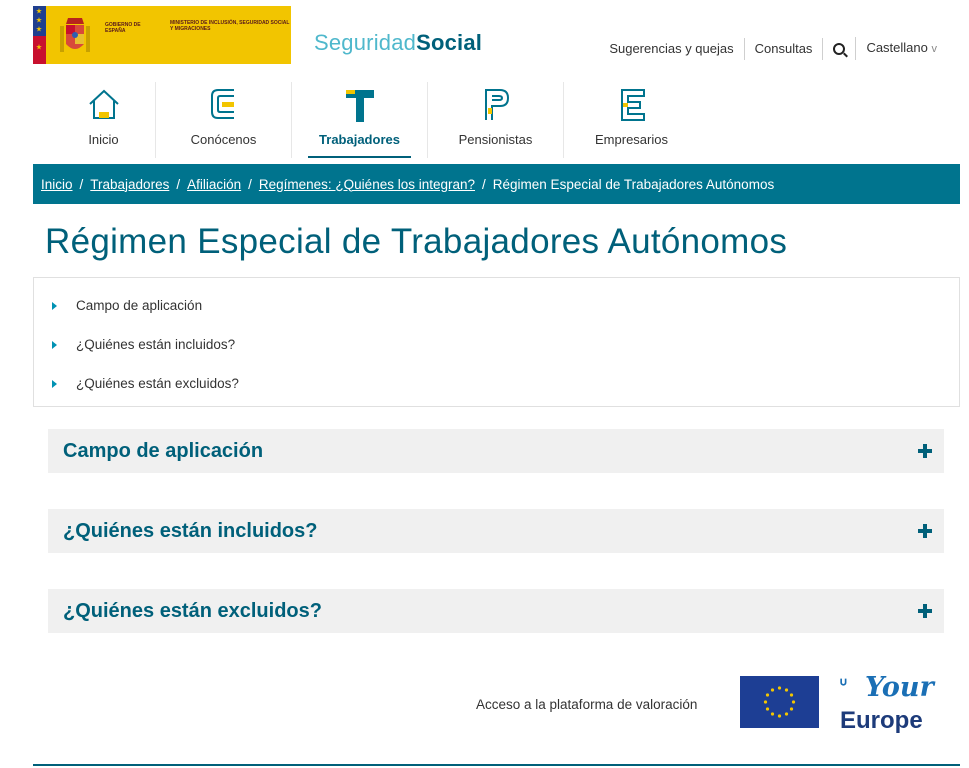 This screenshot has width=969, height=768. Describe the element at coordinates (57, 184) in the screenshot. I see `breadcrumb-inicio: Inicio` at that location.